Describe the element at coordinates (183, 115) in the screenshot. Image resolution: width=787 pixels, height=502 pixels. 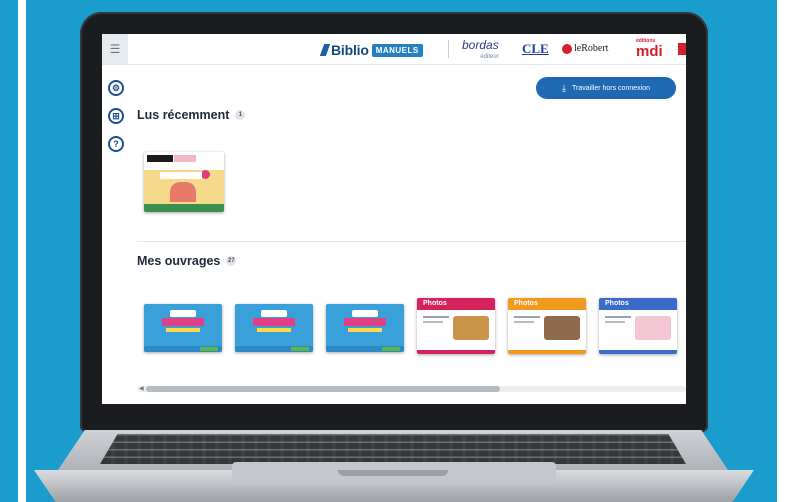
I see `recent-title-text: Lus récemment` at that location.